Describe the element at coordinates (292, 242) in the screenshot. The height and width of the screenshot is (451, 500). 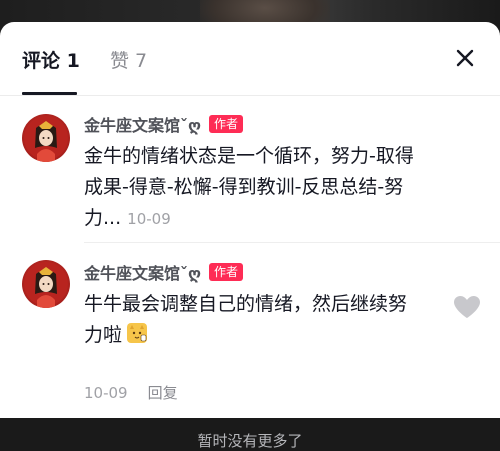
I see `comment-divider` at that location.